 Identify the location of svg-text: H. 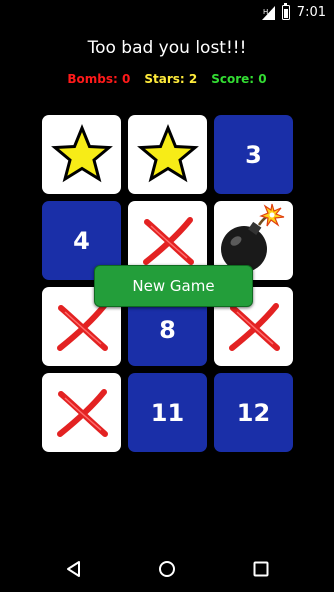
(265, 12).